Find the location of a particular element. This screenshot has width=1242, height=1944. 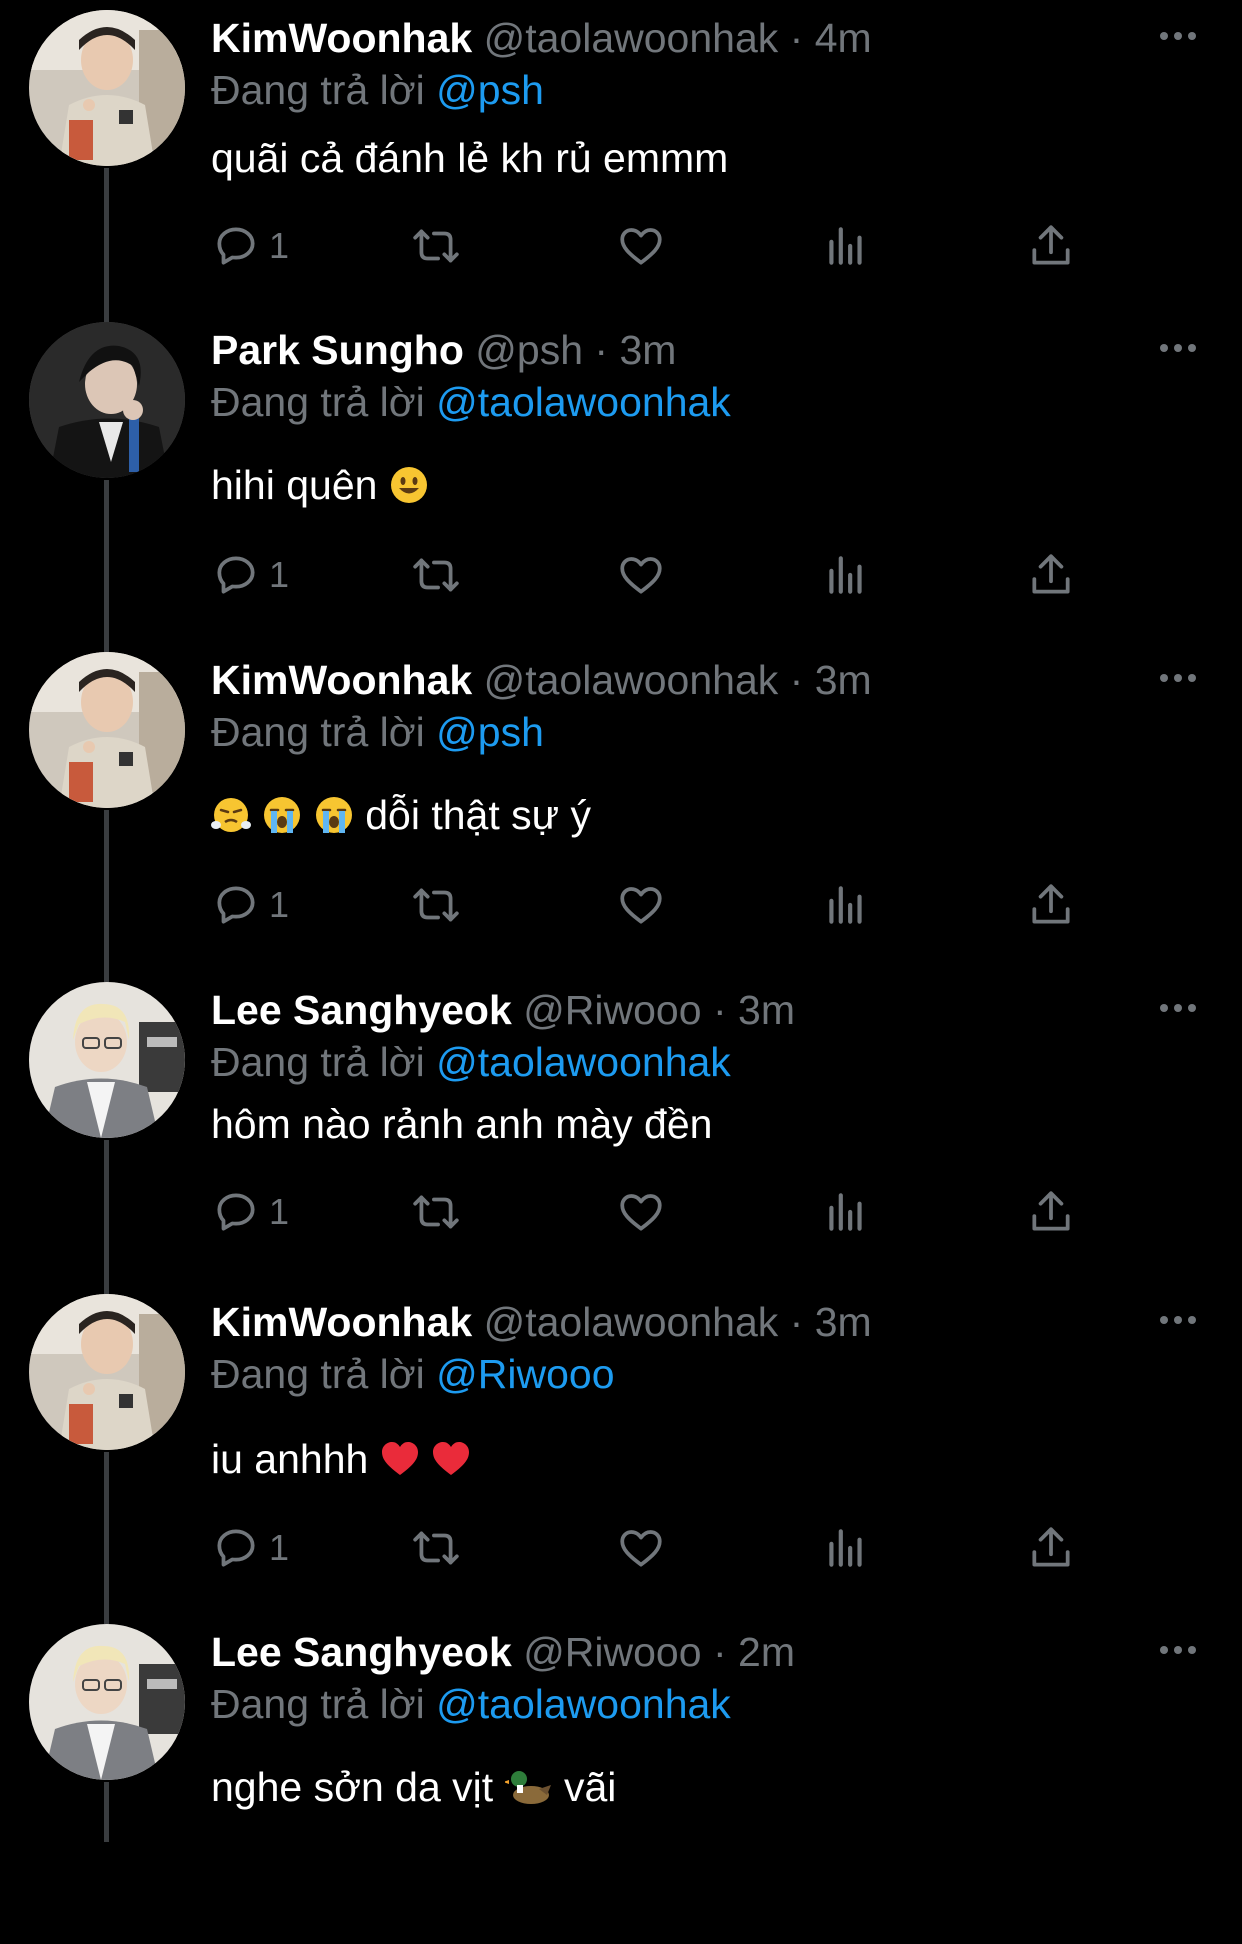

tweet-text-content-end: vãi is located at coordinates (590, 1787).